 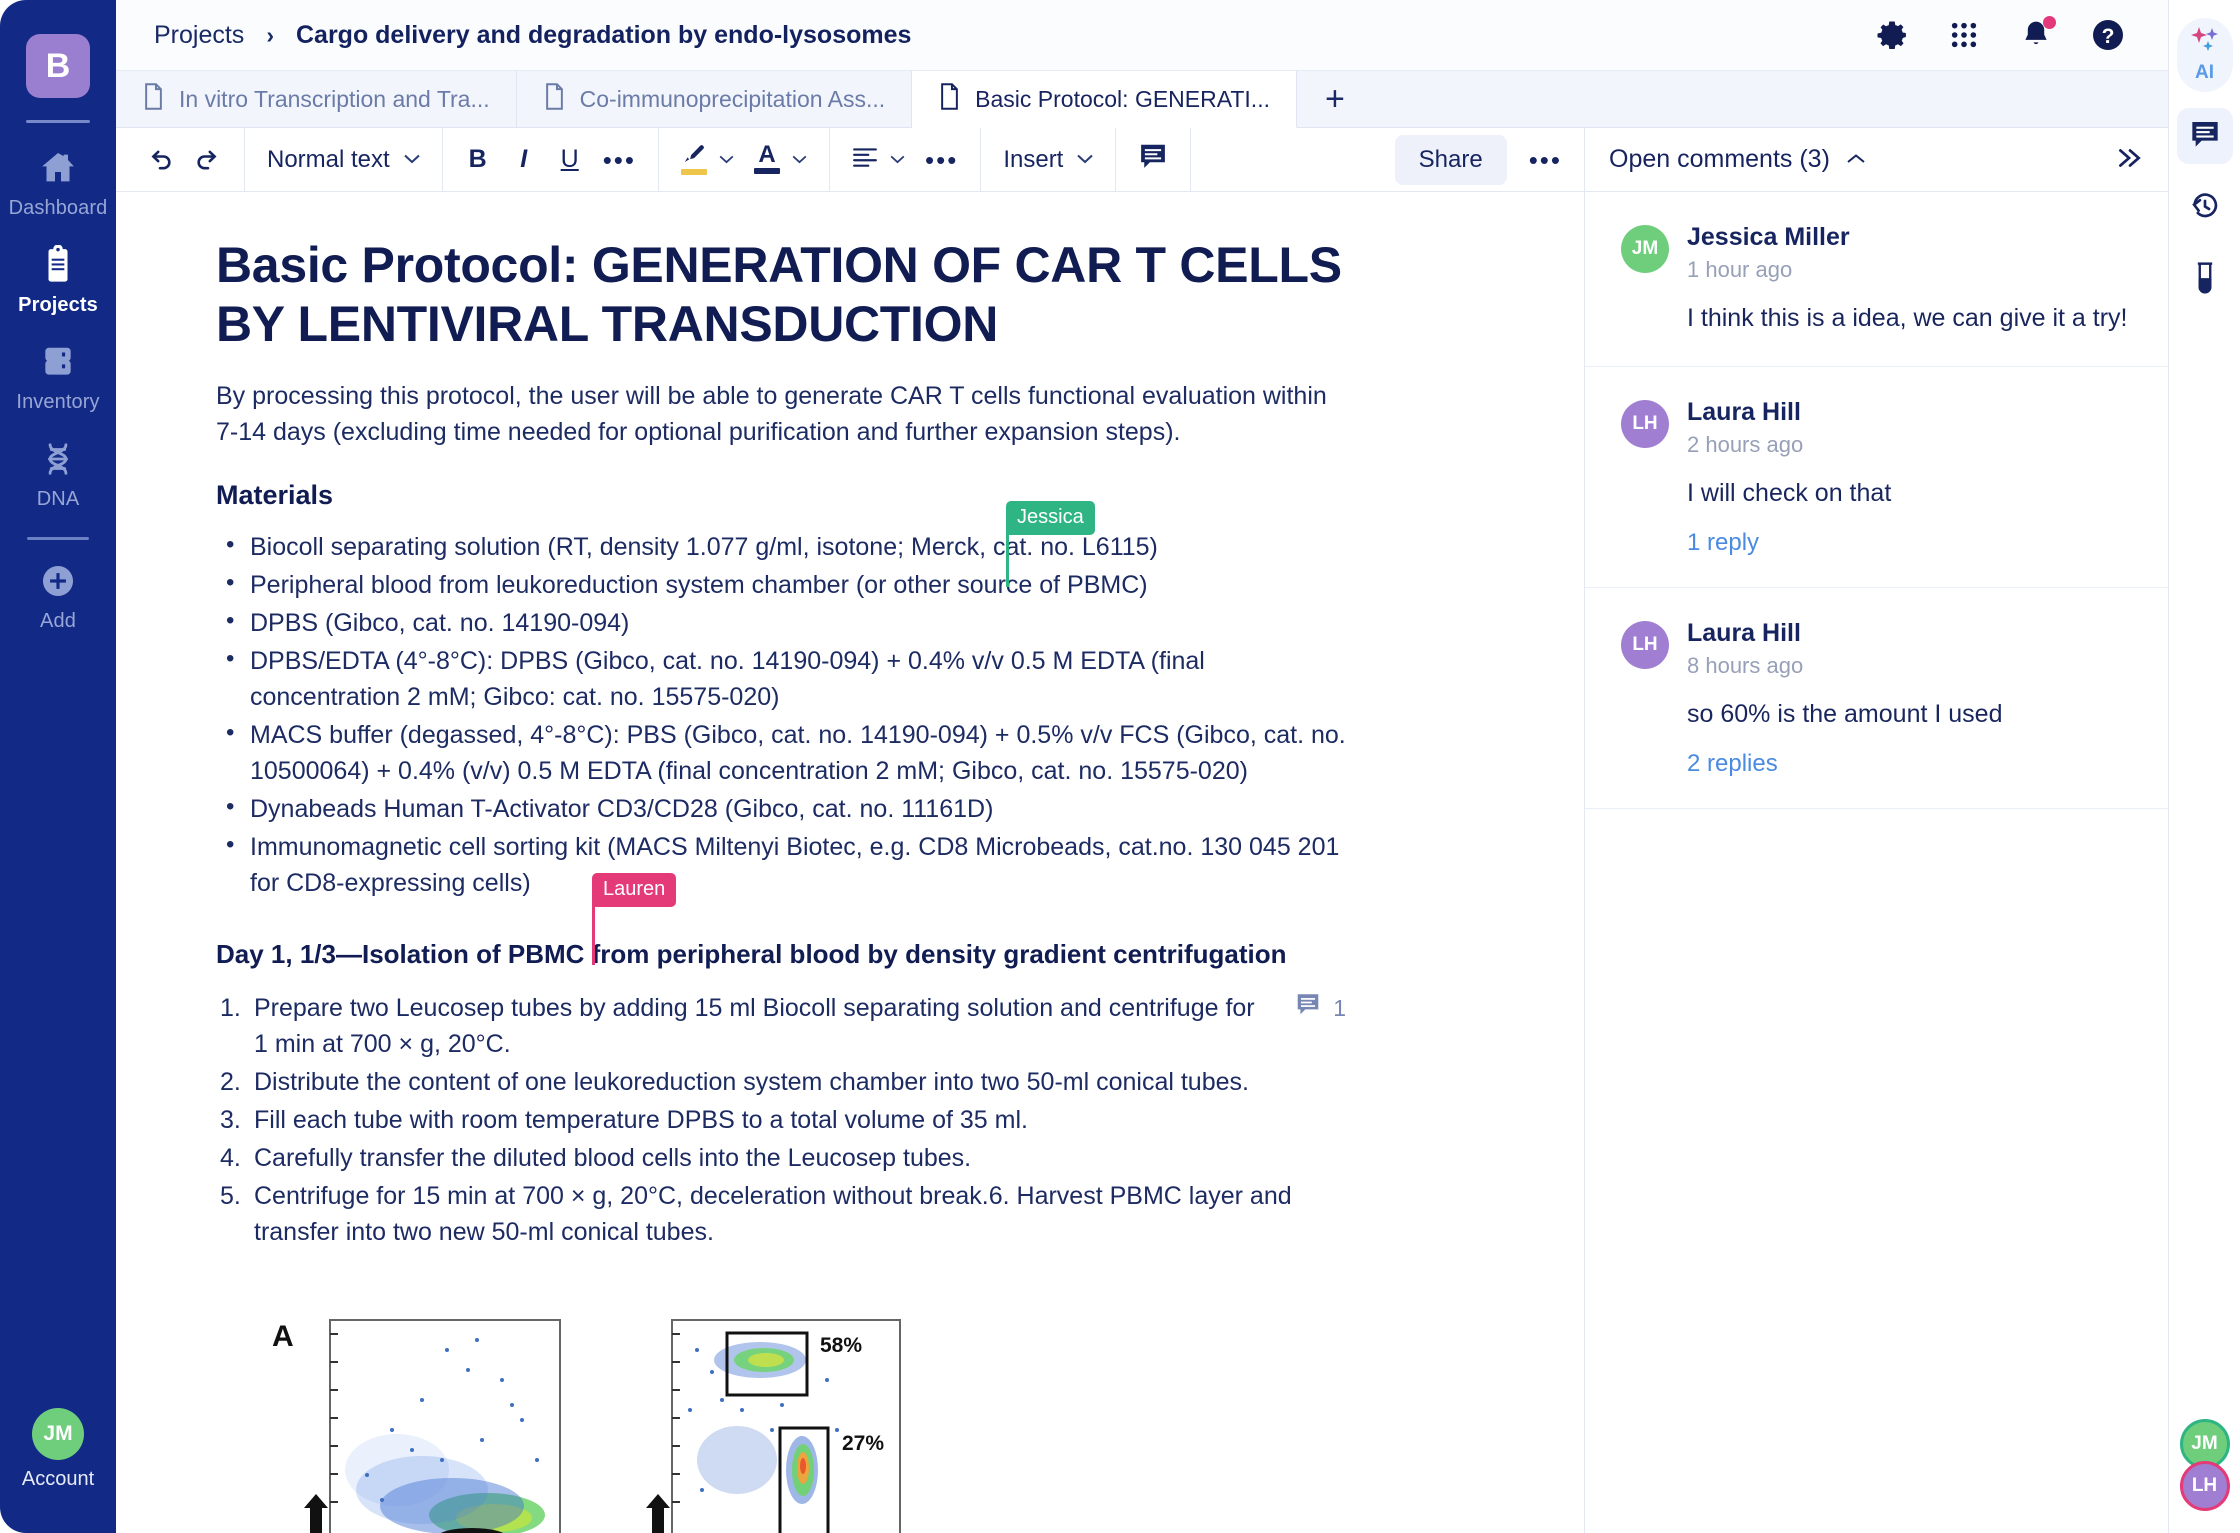 I want to click on align-left-icon, so click(x=865, y=159).